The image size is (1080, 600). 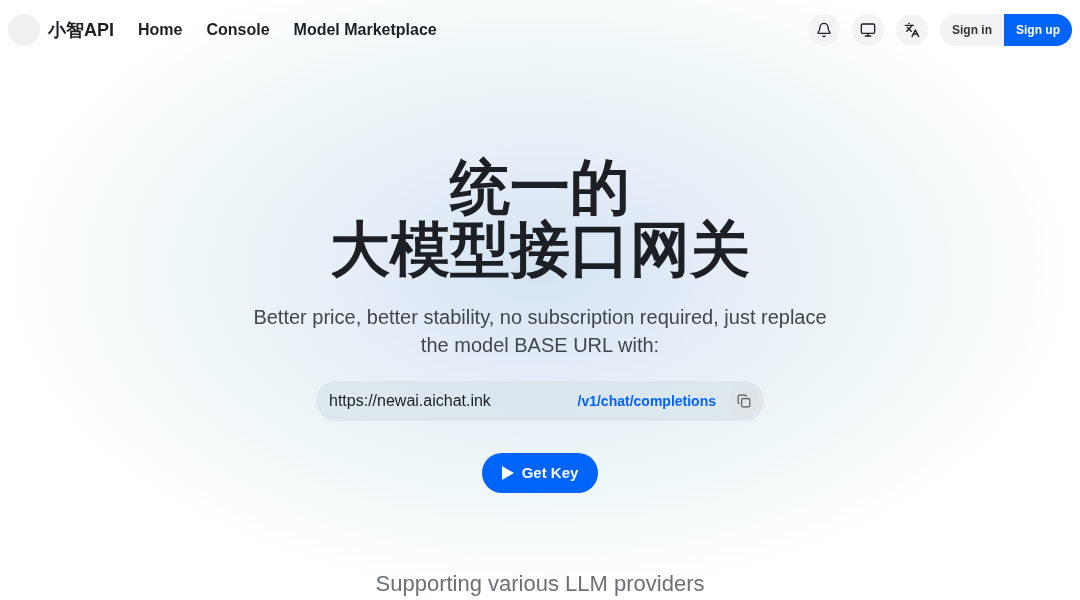 I want to click on nav-link: Home, so click(x=160, y=29).